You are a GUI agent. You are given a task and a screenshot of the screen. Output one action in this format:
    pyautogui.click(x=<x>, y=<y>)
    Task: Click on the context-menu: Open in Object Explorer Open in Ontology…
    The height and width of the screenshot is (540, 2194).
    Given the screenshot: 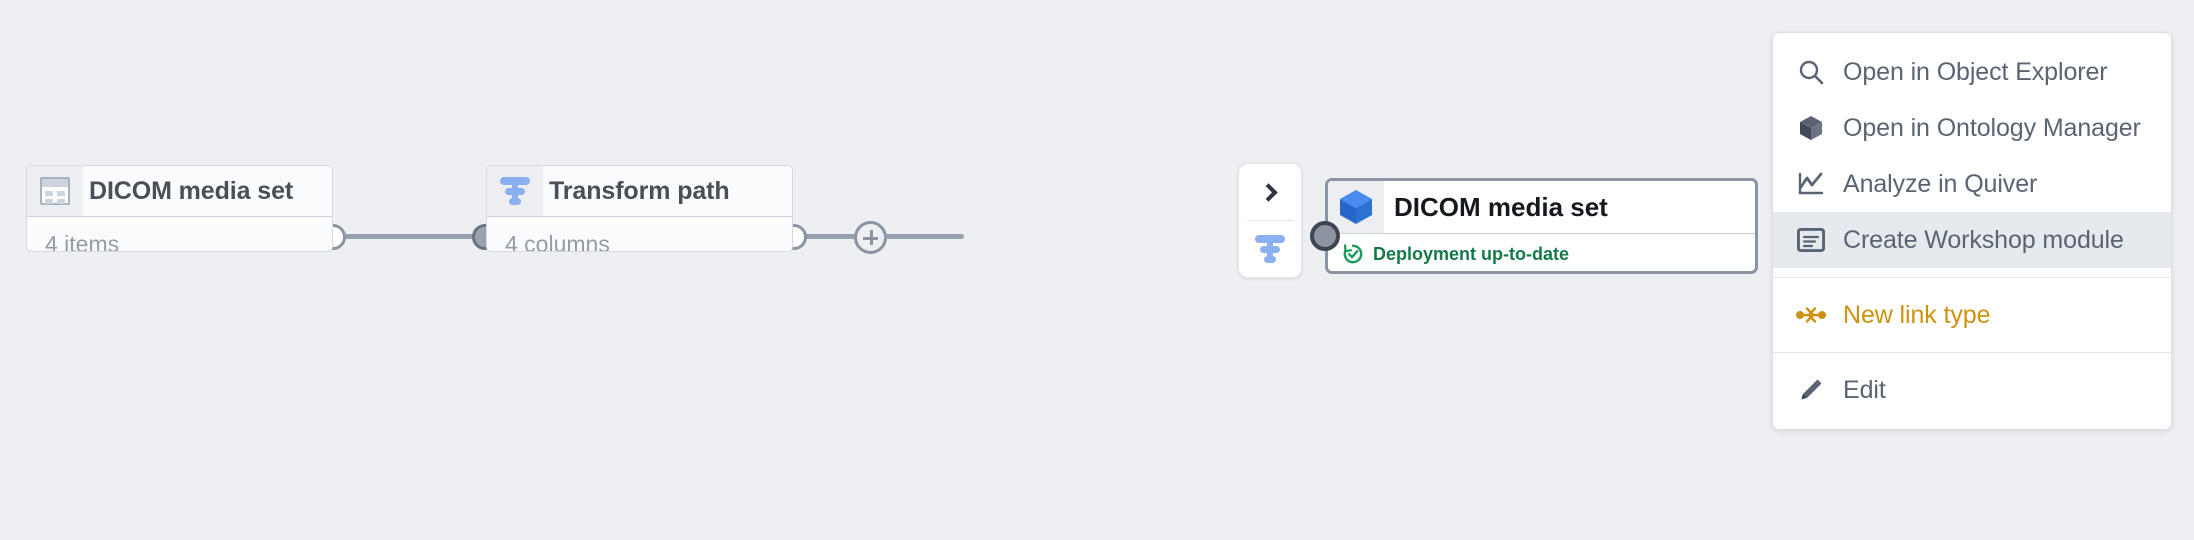 What is the action you would take?
    pyautogui.click(x=1972, y=231)
    